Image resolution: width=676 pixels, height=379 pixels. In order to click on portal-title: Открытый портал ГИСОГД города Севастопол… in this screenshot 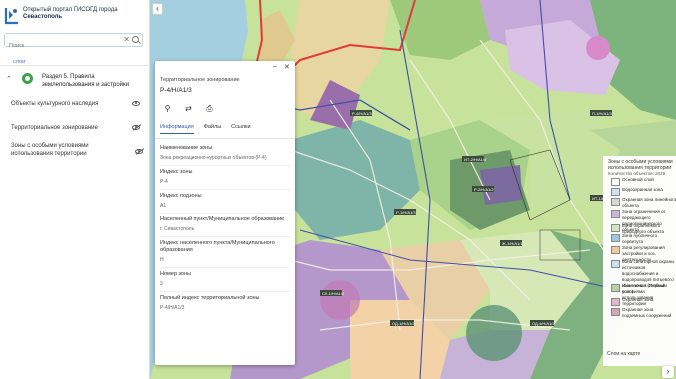, I will do `click(70, 14)`.